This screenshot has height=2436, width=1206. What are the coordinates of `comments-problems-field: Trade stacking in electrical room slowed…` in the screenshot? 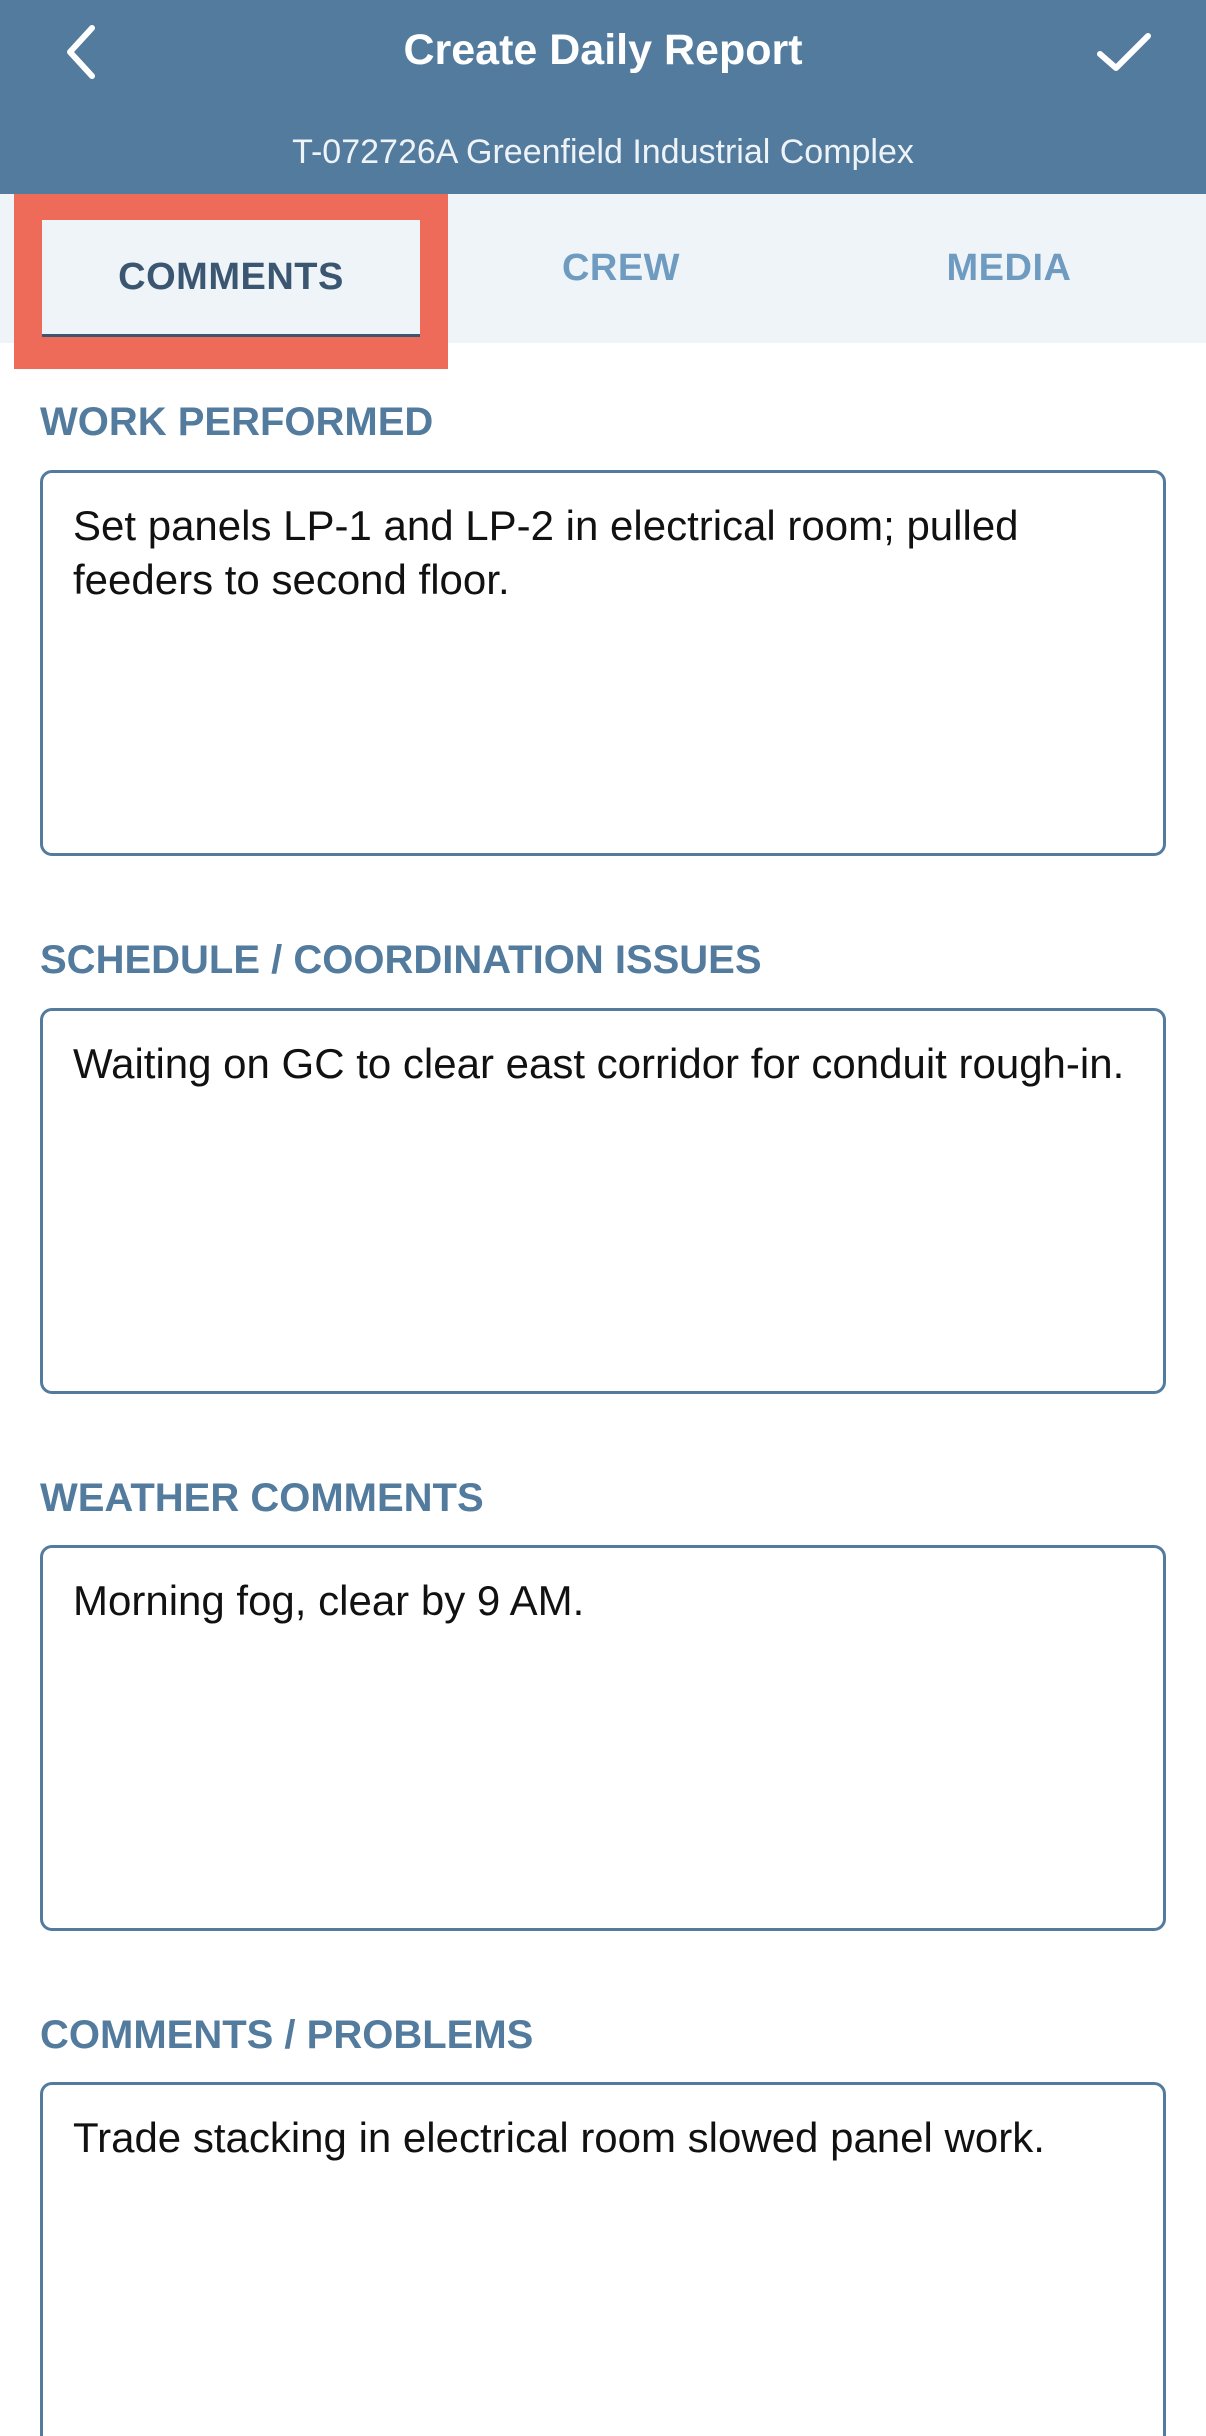 It's located at (603, 2259).